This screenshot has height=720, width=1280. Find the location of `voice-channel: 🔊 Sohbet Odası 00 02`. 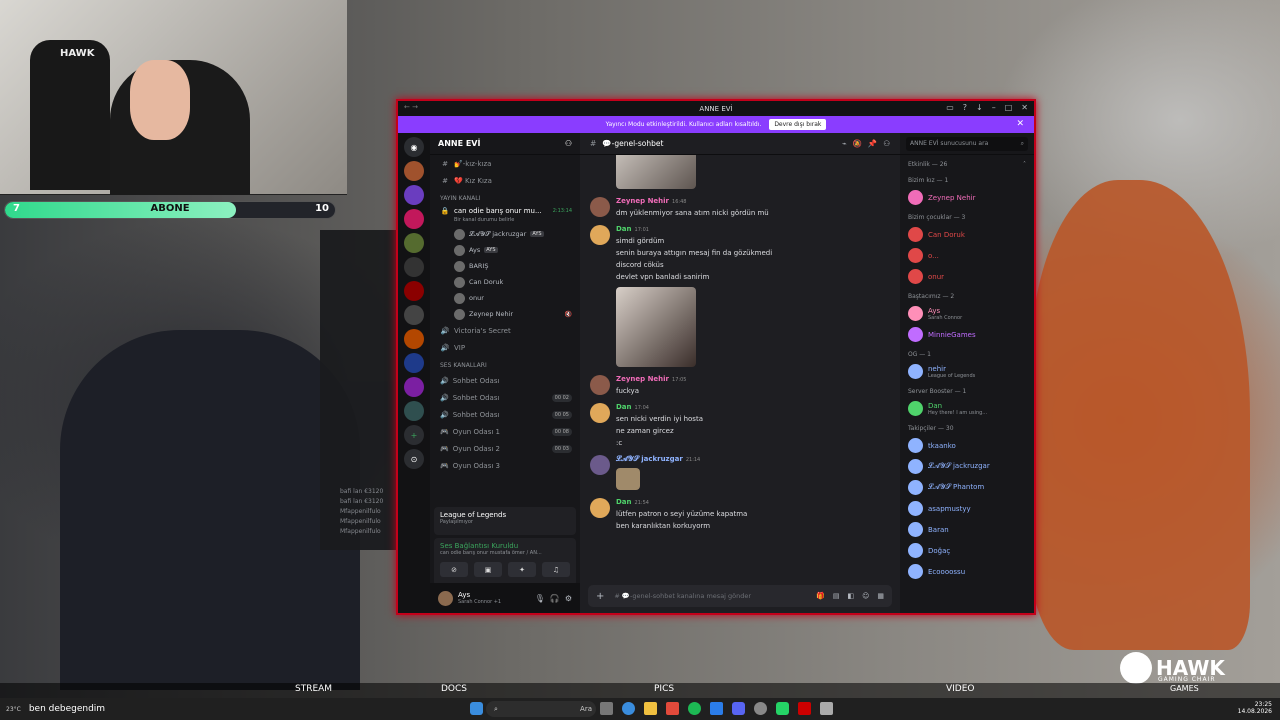

voice-channel: 🔊 Sohbet Odası 00 02 is located at coordinates (505, 397).